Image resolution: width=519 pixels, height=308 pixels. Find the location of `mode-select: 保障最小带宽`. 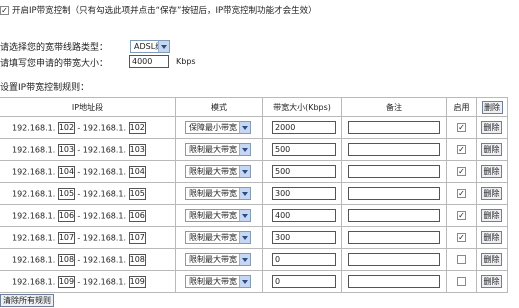

mode-select: 保障最小带宽 is located at coordinates (218, 127).